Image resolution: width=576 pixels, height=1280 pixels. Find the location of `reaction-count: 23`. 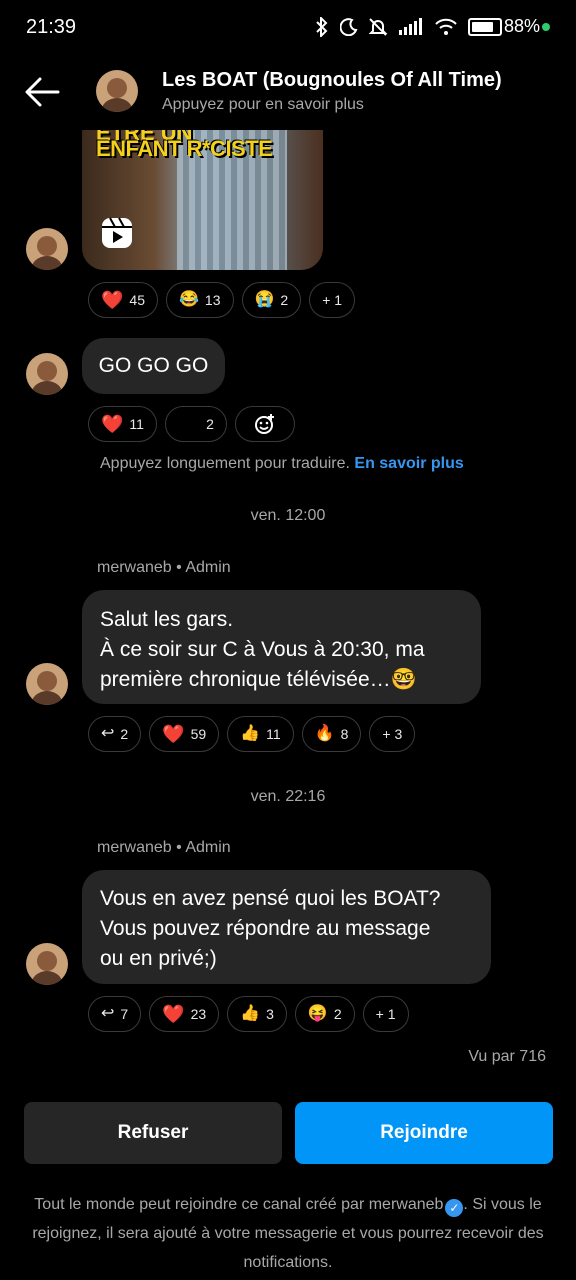

reaction-count: 23 is located at coordinates (198, 1014).